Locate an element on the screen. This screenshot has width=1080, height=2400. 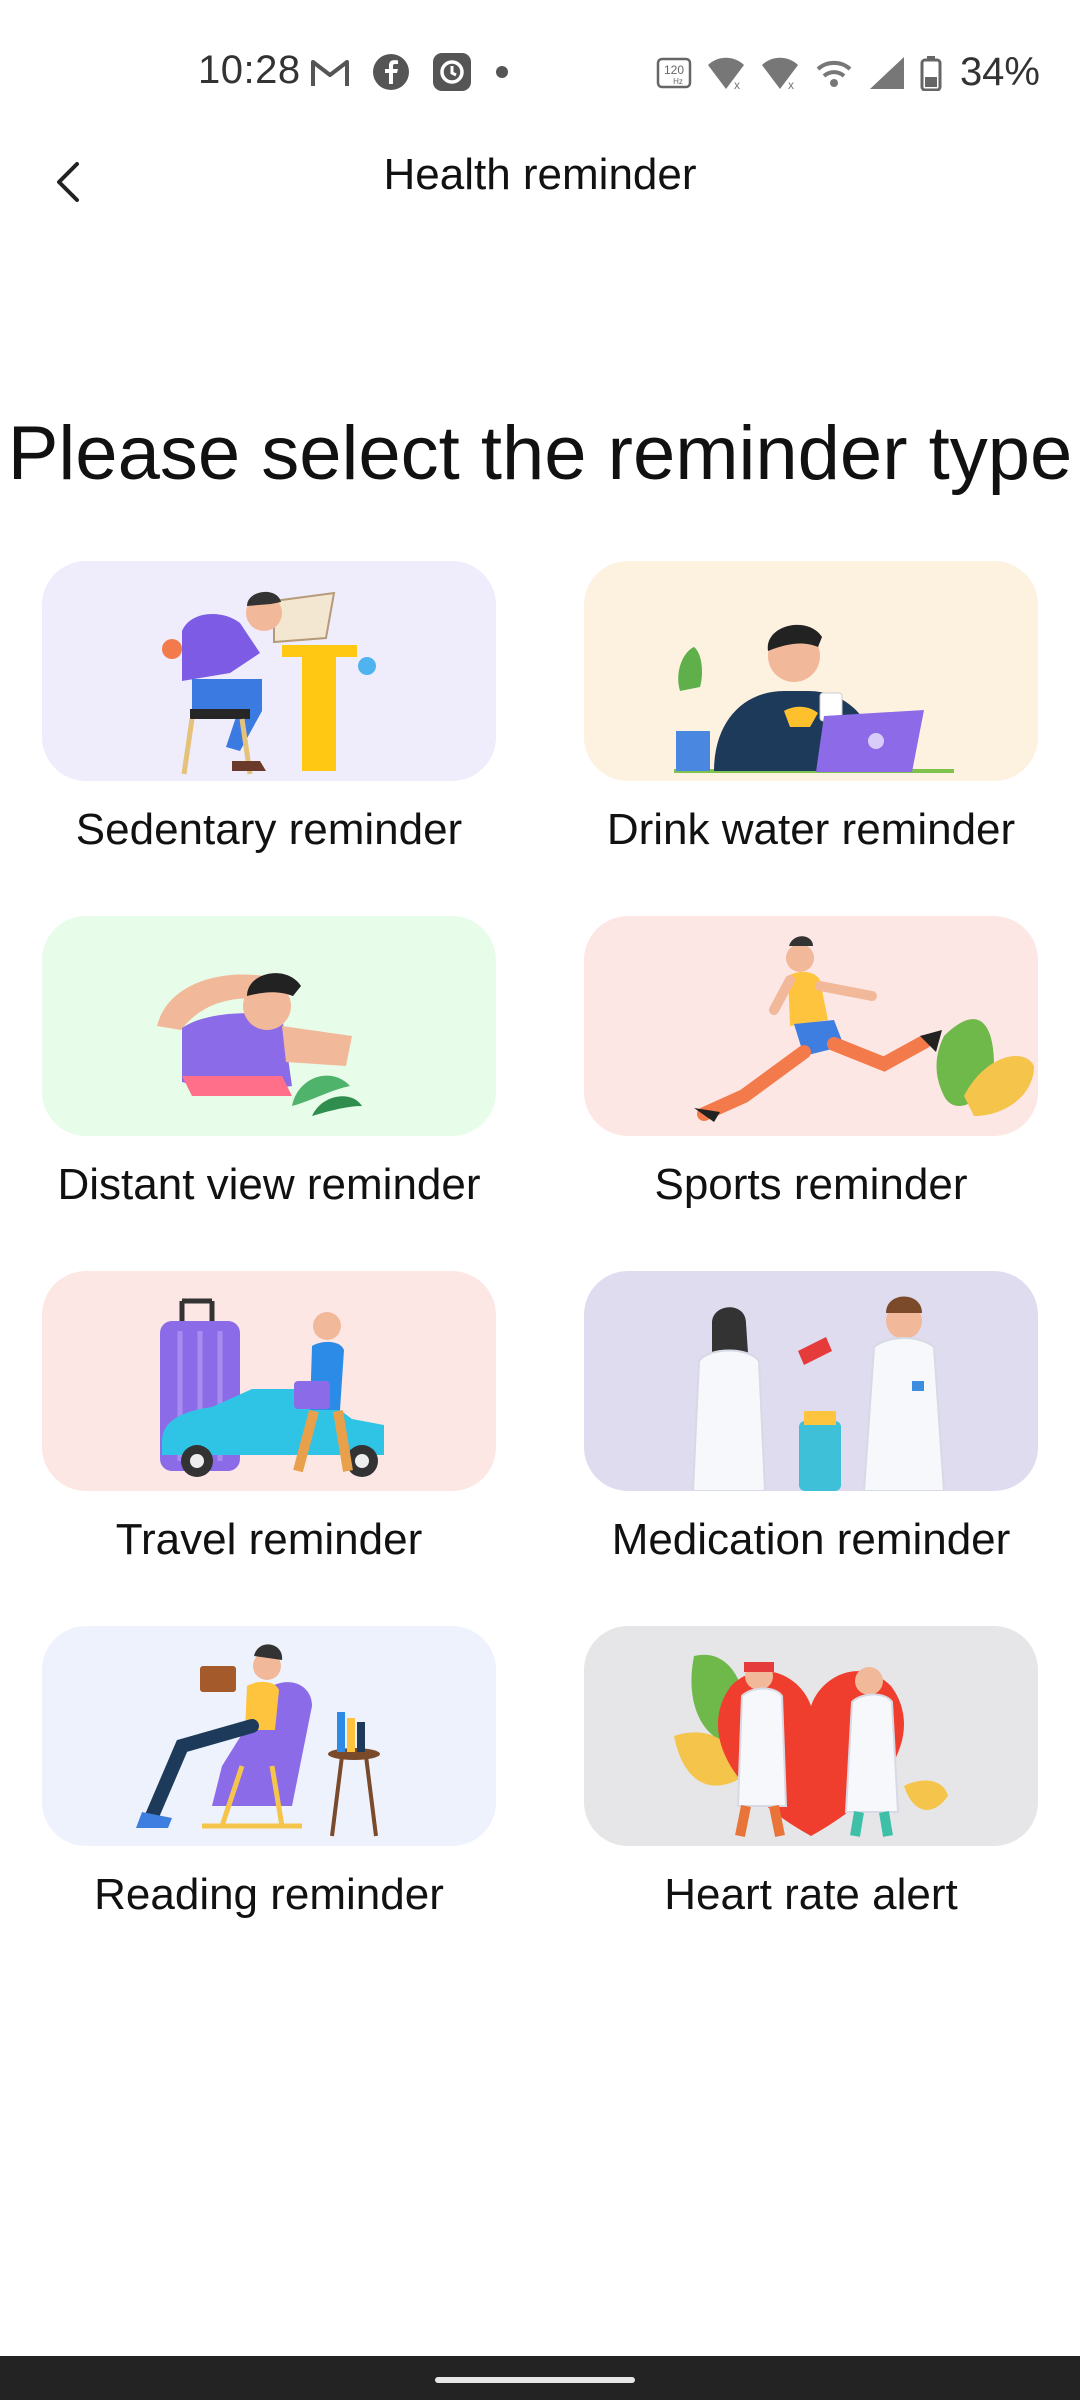
select-type-heading: Please select the reminder type is located at coordinates (540, 453).